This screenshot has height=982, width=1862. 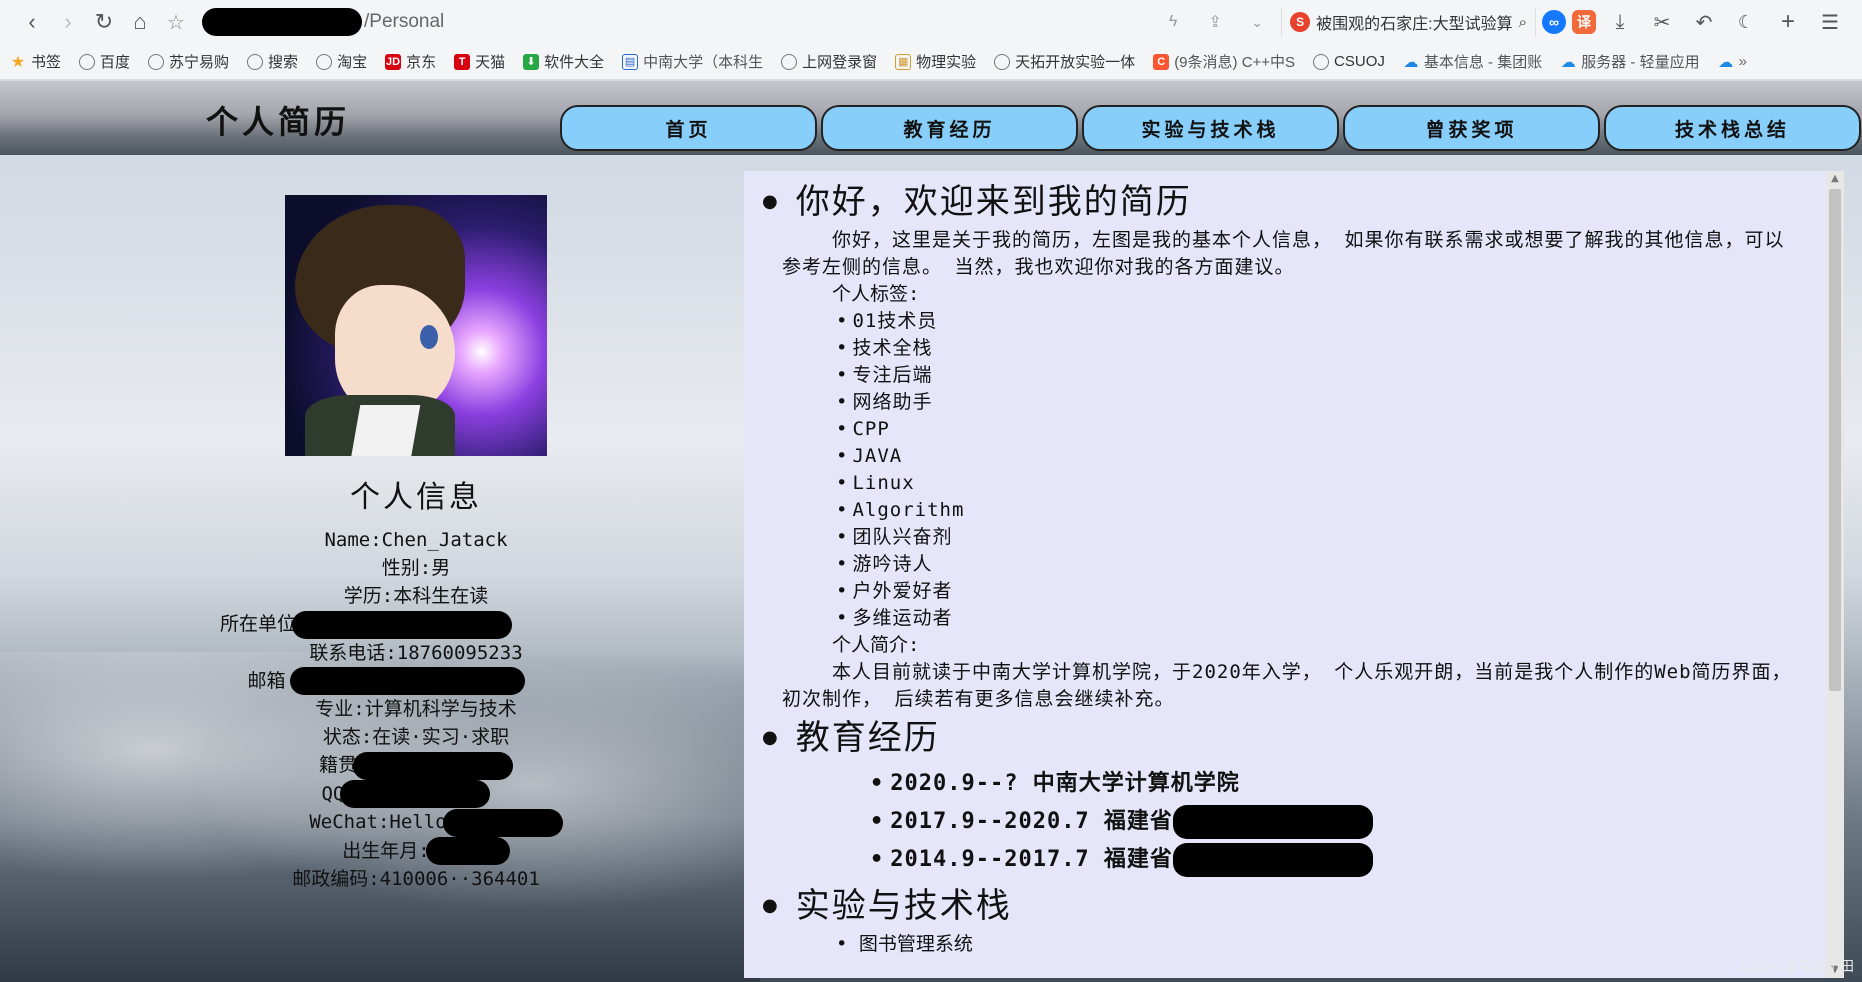 I want to click on avatar, so click(x=416, y=325).